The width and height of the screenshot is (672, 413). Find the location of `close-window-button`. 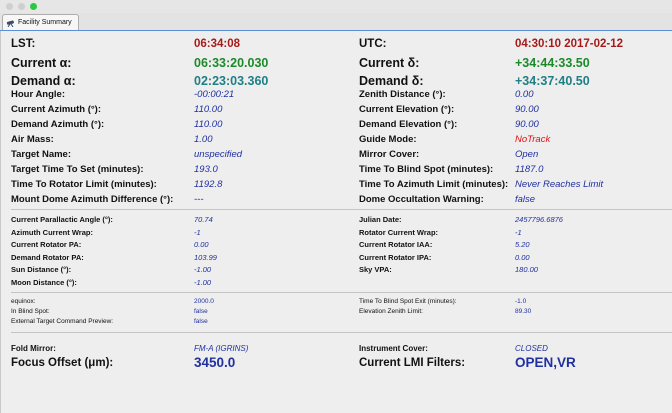

close-window-button is located at coordinates (9, 6).